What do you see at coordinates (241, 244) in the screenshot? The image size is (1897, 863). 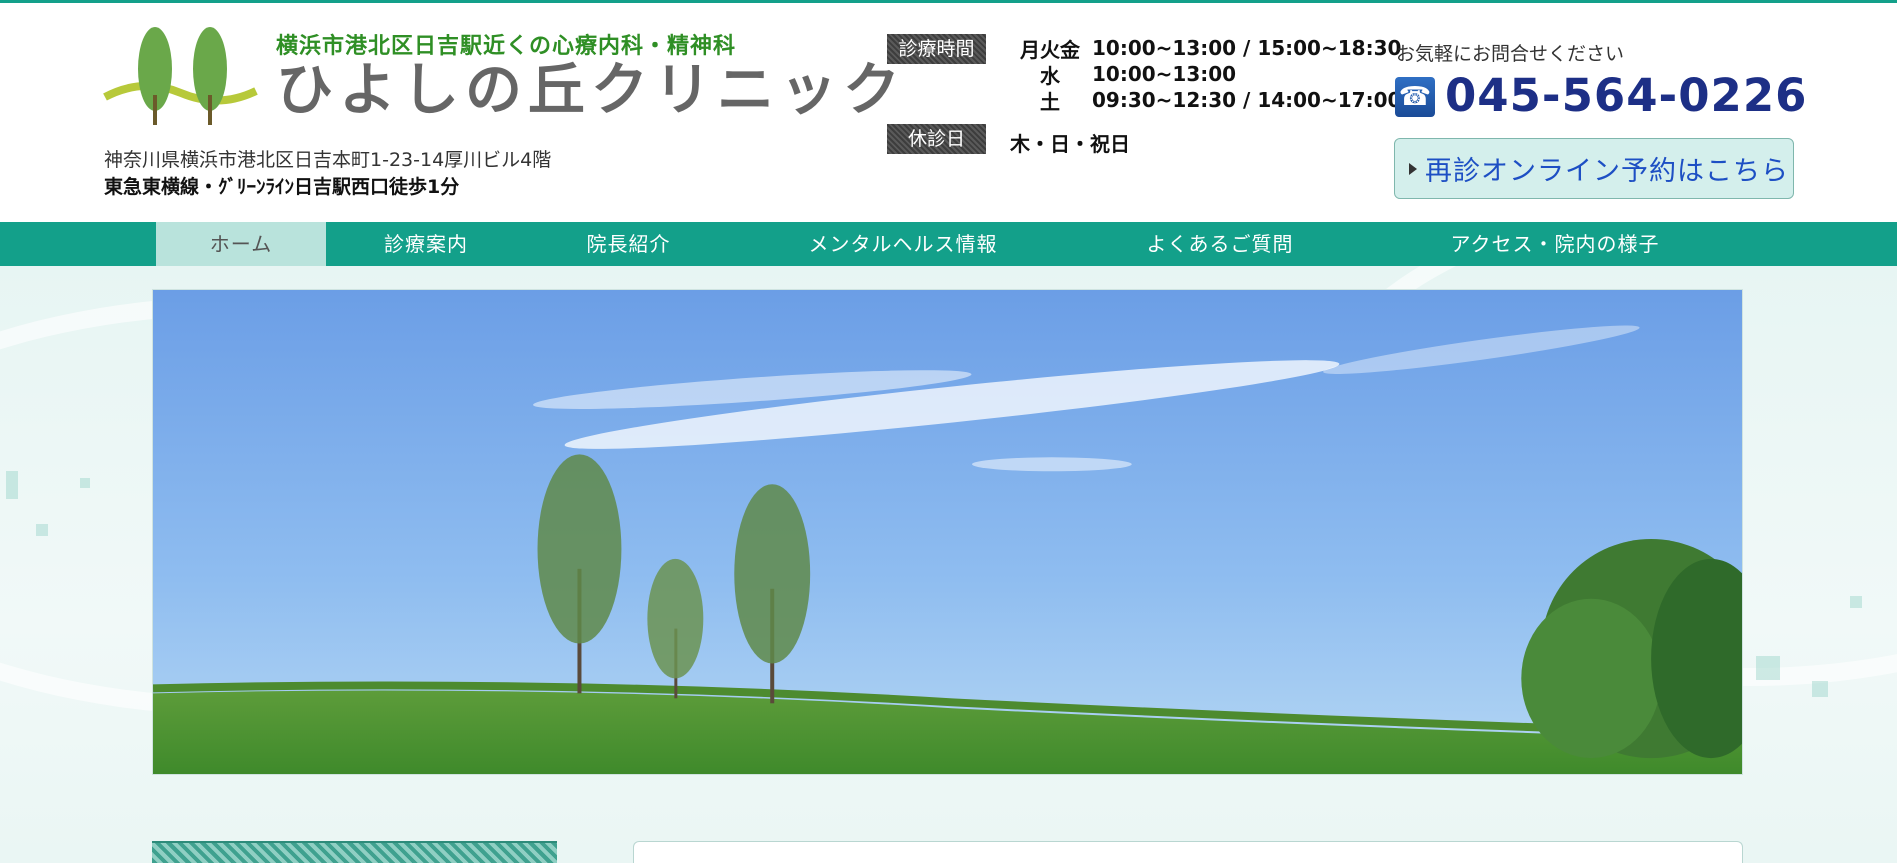 I see `nav-item-home: ホーム` at bounding box center [241, 244].